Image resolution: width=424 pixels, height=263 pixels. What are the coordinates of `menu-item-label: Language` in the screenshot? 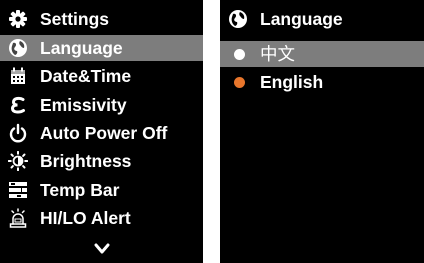 It's located at (81, 48).